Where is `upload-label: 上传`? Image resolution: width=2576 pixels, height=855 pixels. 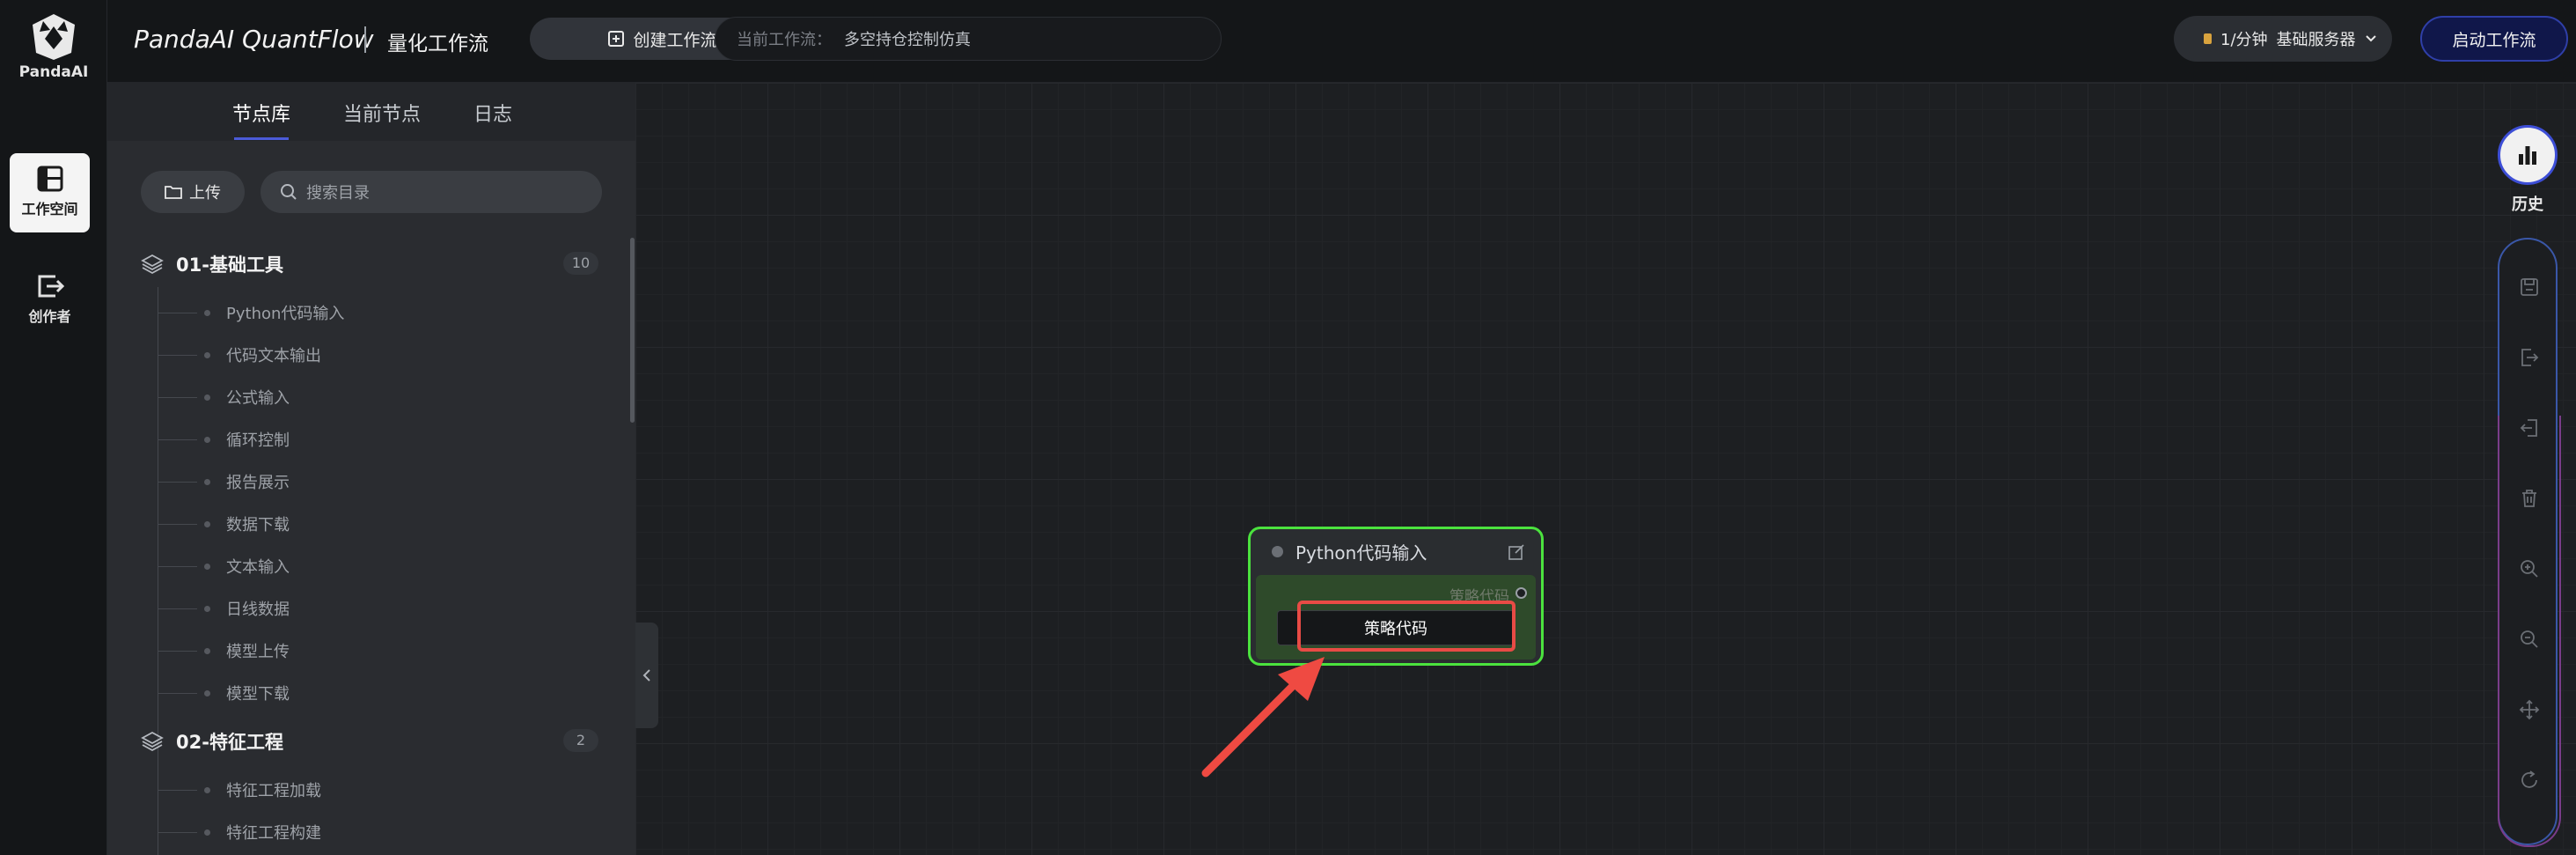
upload-label: 上传 is located at coordinates (205, 193).